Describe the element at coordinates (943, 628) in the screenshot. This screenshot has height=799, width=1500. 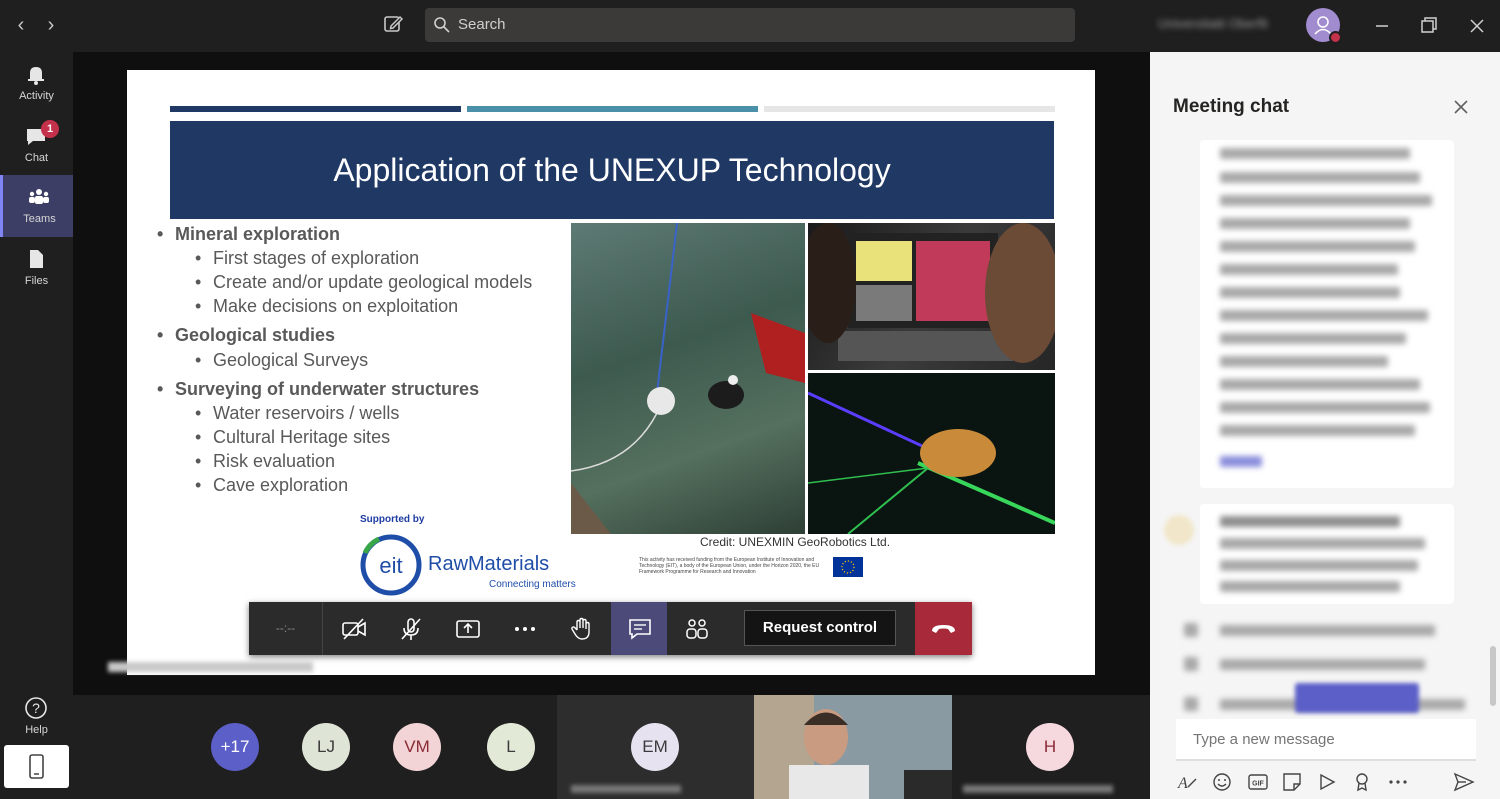
I see `hang-up-button` at that location.